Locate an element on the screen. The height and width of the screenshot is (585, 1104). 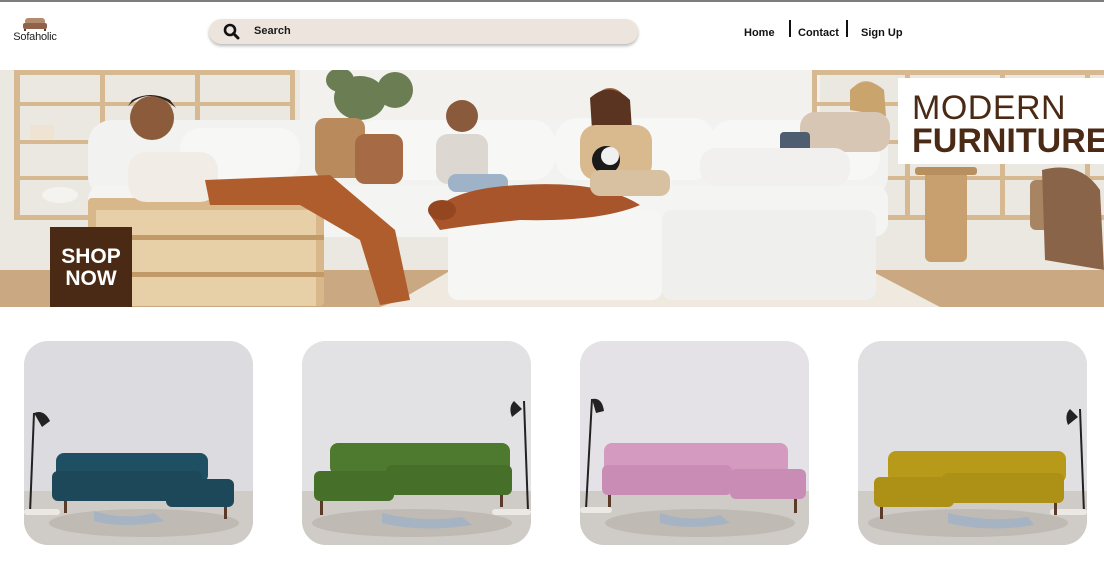
hero-title-line1: MODERN is located at coordinates (989, 108).